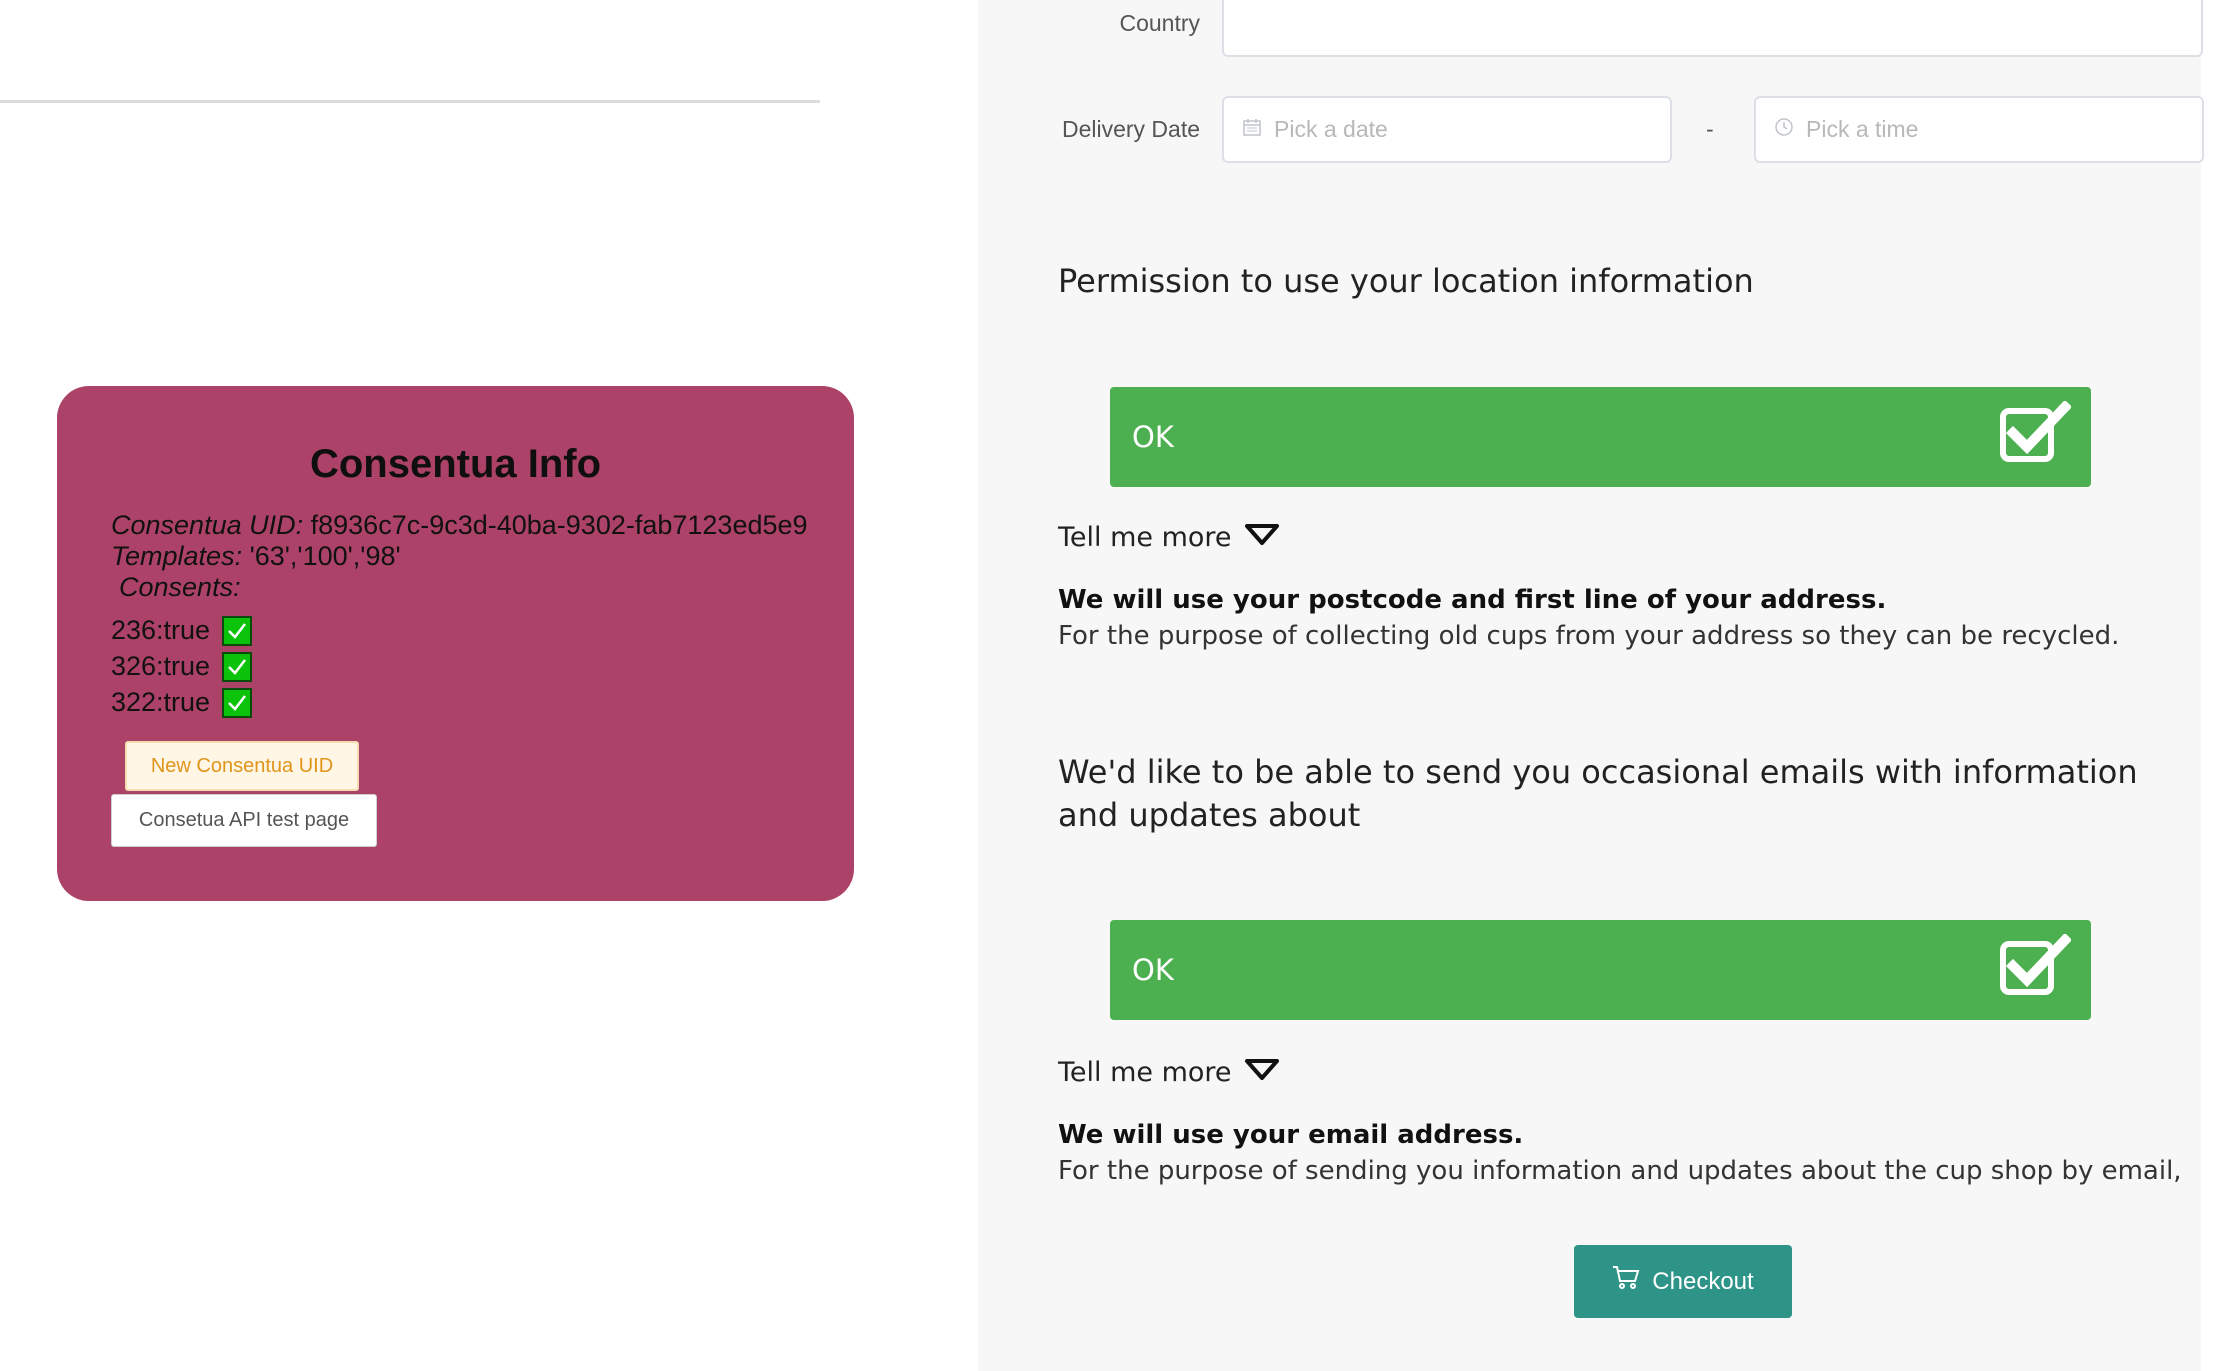 The height and width of the screenshot is (1371, 2234). What do you see at coordinates (1447, 129) in the screenshot?
I see `date-picker-input: Pick a date` at bounding box center [1447, 129].